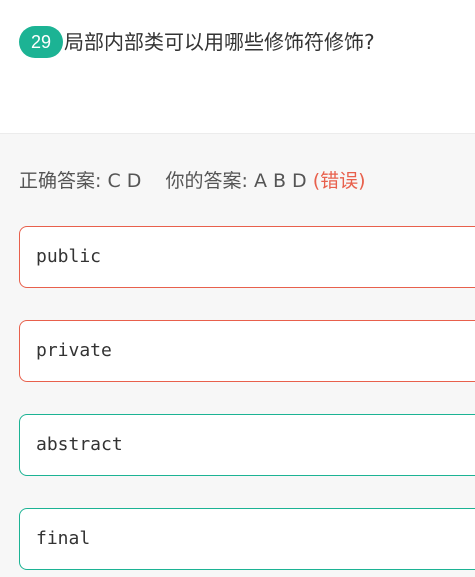 The width and height of the screenshot is (475, 577). I want to click on answer-verdict: (错误), so click(339, 181).